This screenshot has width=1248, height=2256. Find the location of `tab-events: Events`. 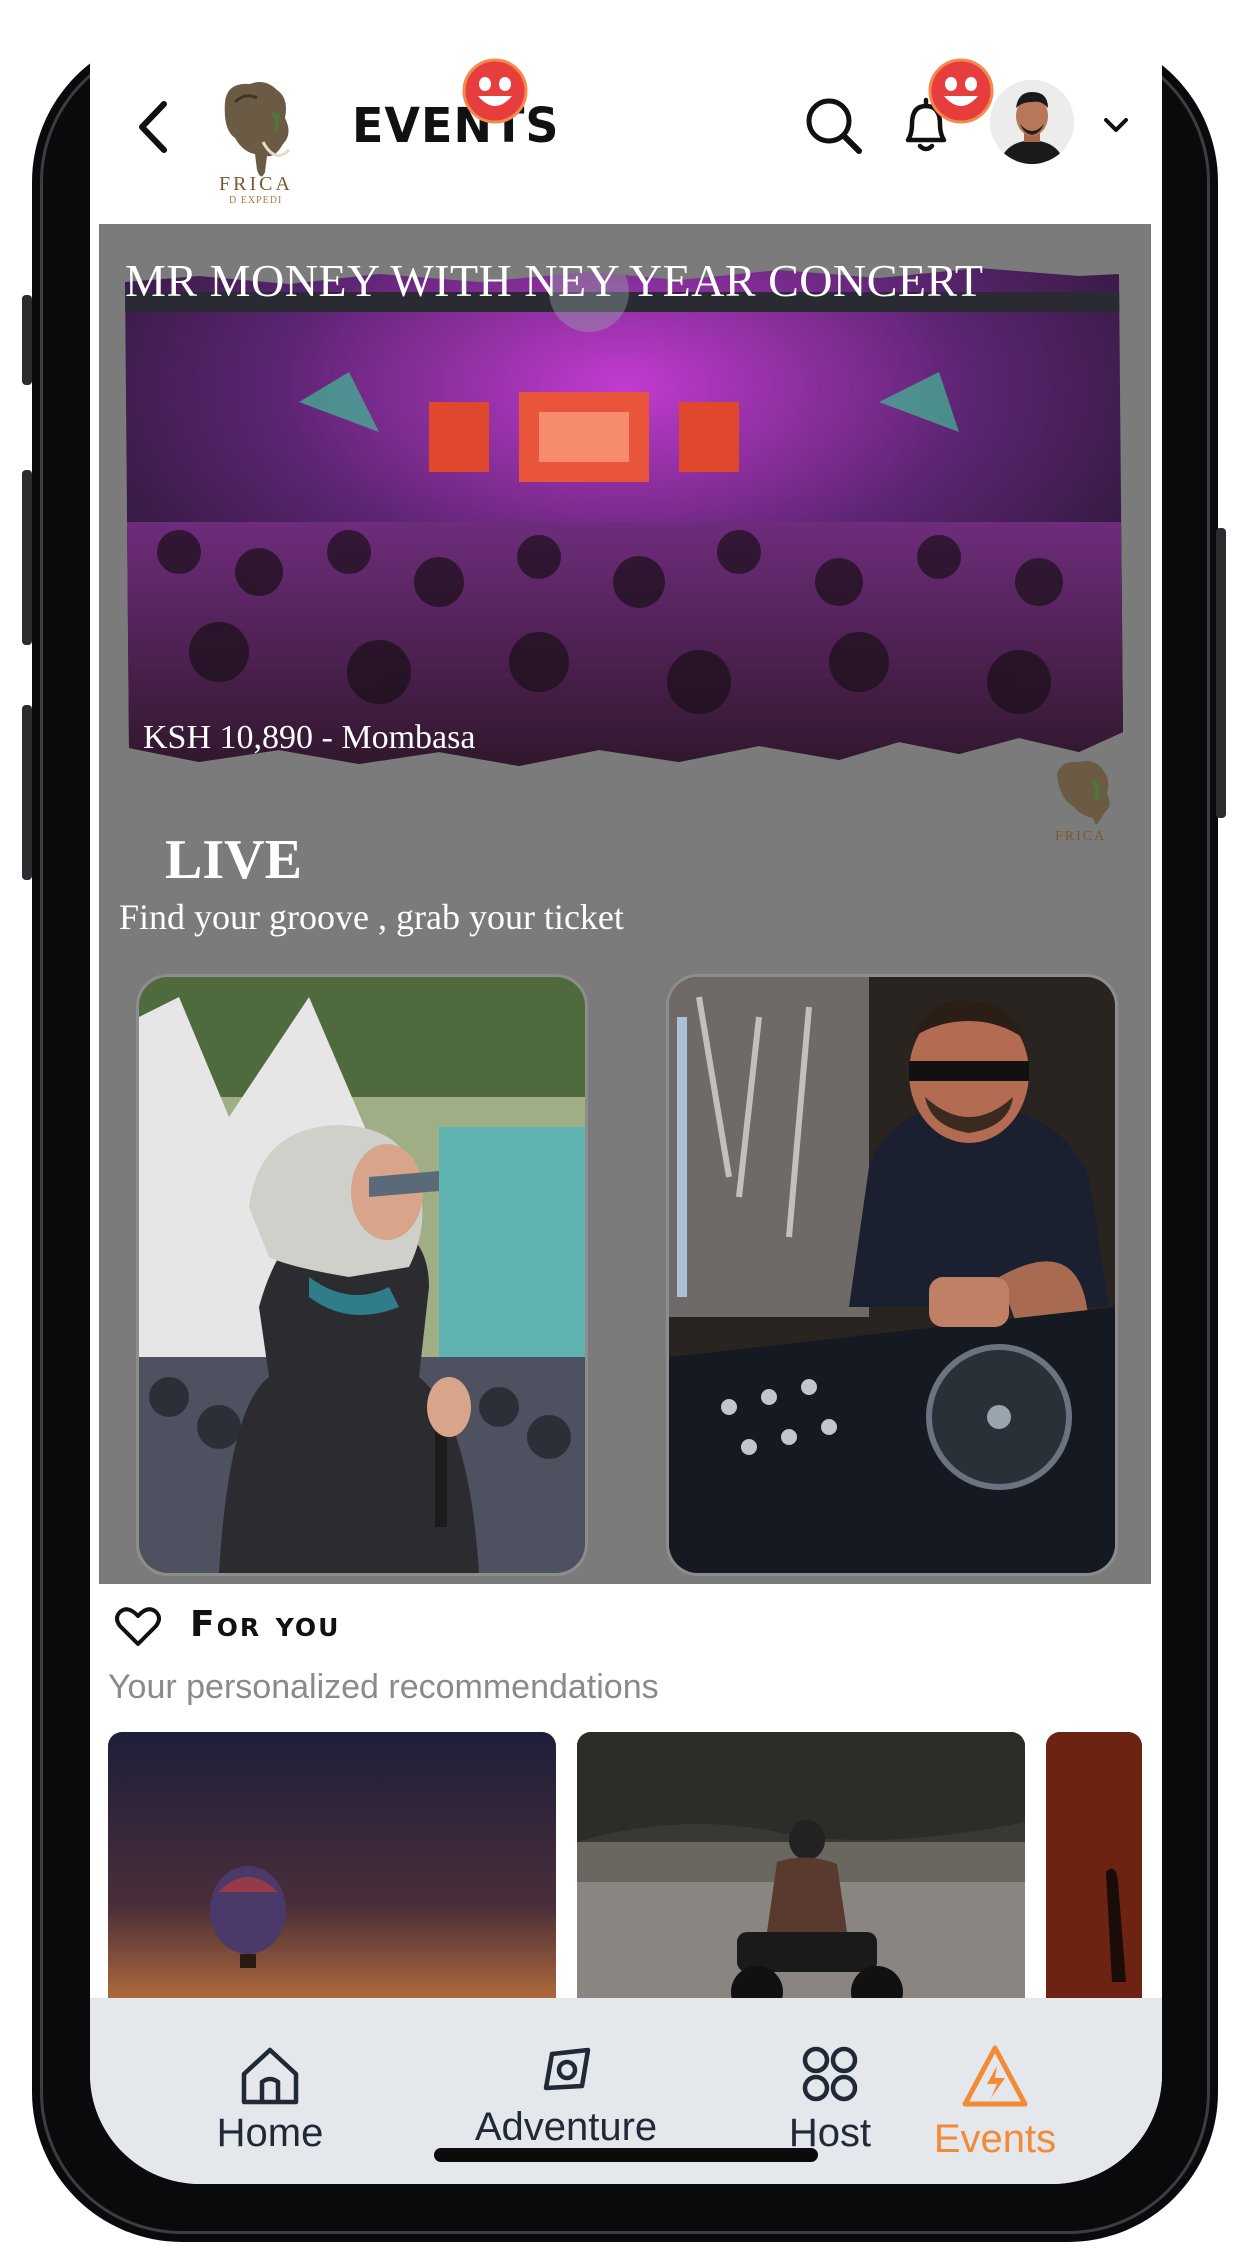

tab-events: Events is located at coordinates (995, 2102).